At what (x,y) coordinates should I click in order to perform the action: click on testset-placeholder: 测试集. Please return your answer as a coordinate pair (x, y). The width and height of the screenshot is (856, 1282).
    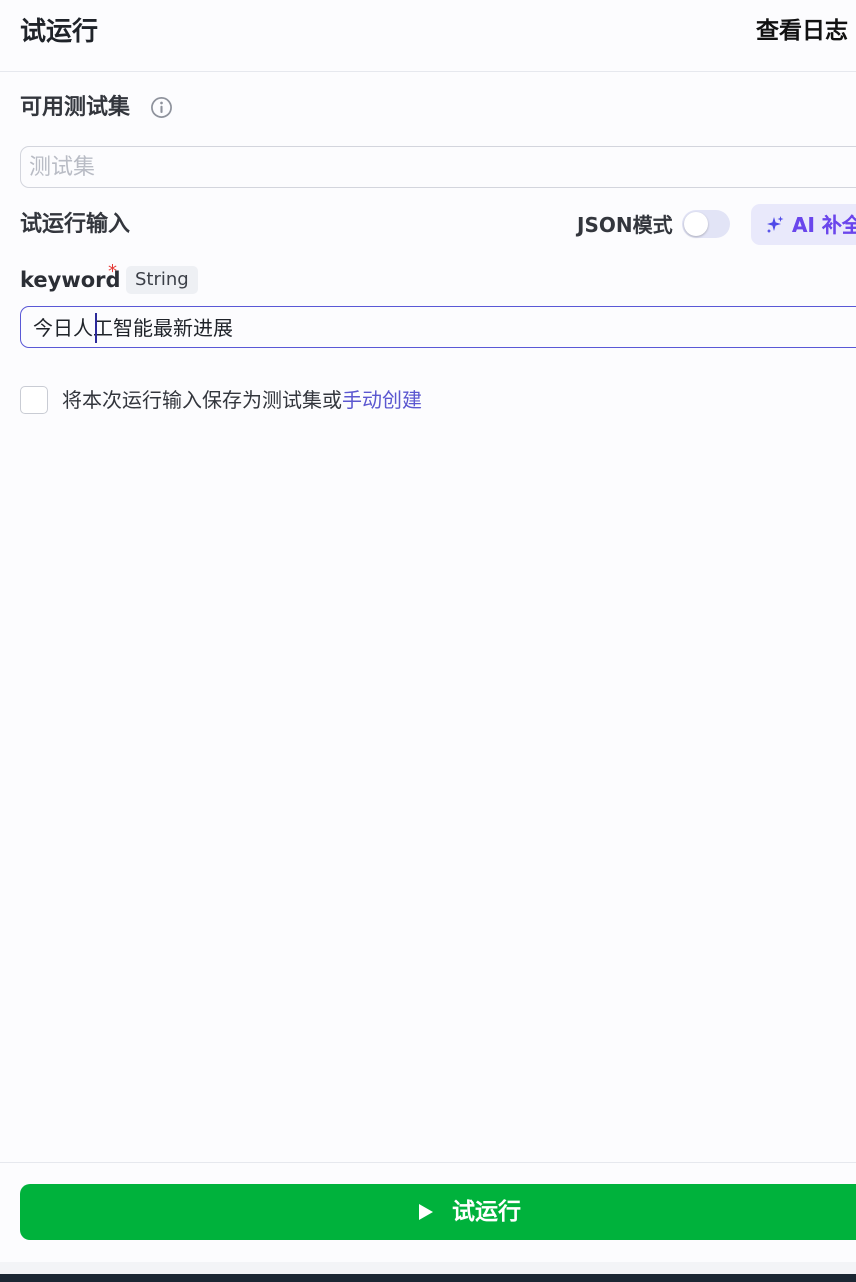
    Looking at the image, I should click on (62, 167).